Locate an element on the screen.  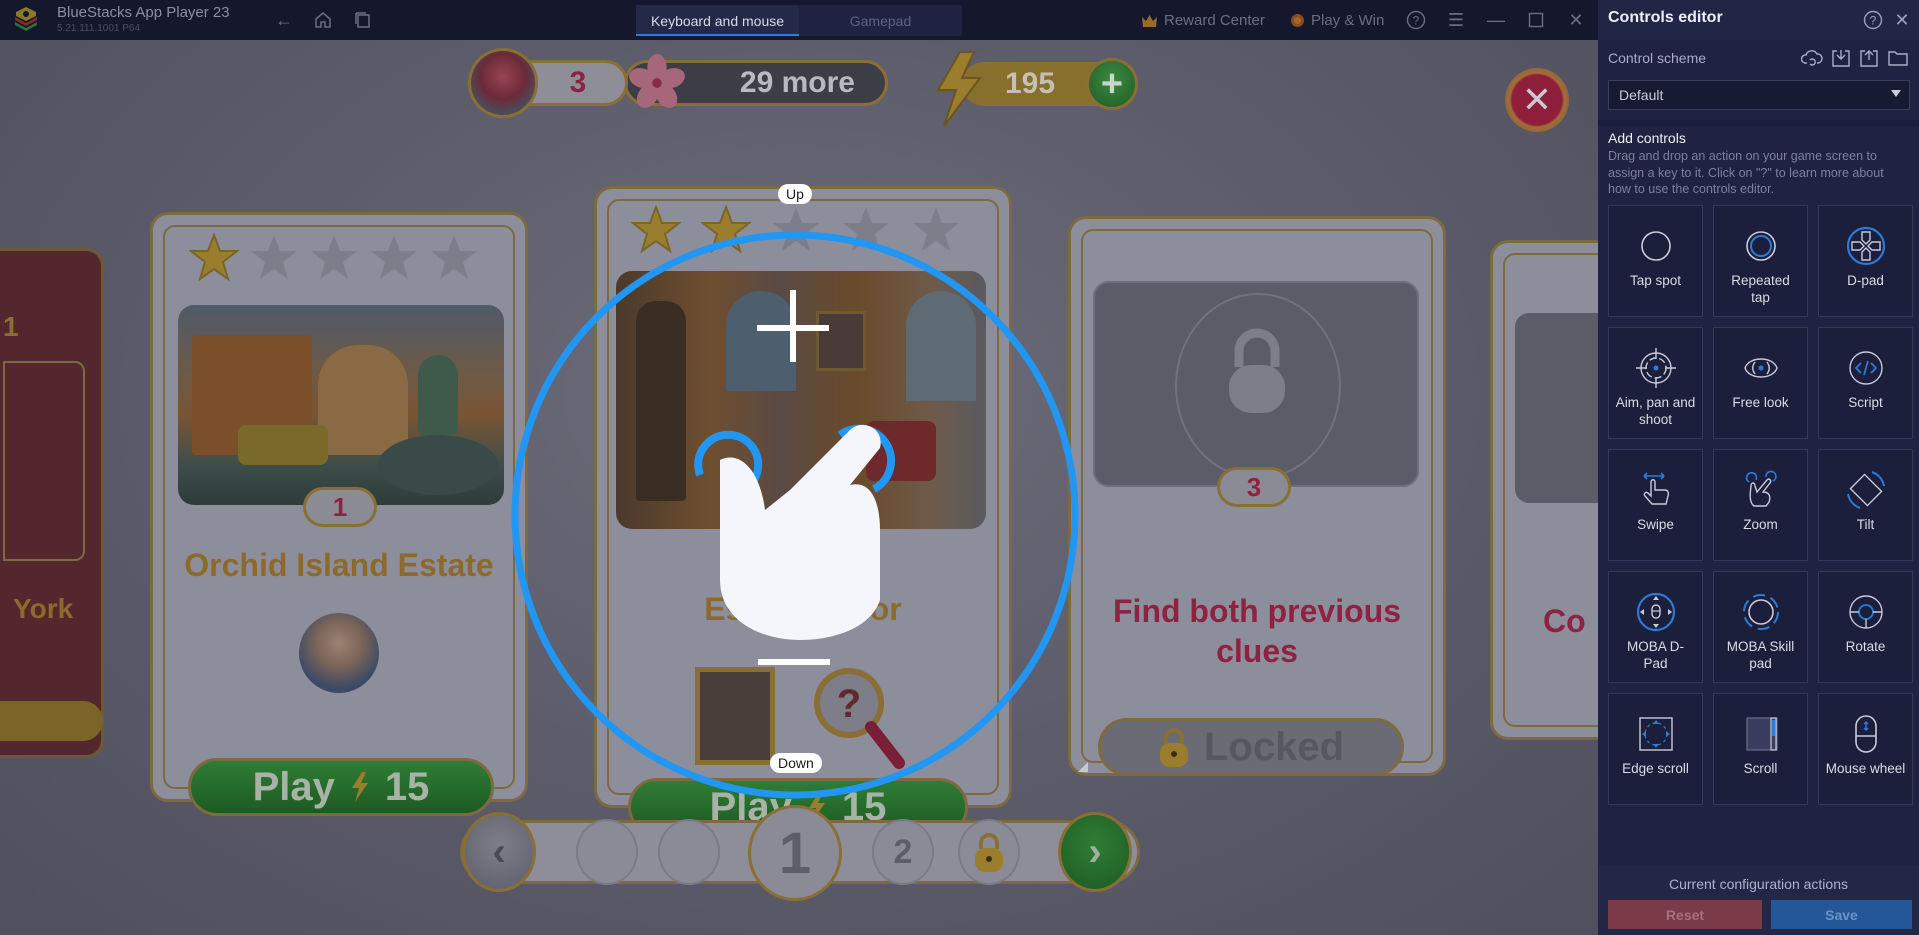
control-label: Repeated tap is located at coordinates (1760, 289).